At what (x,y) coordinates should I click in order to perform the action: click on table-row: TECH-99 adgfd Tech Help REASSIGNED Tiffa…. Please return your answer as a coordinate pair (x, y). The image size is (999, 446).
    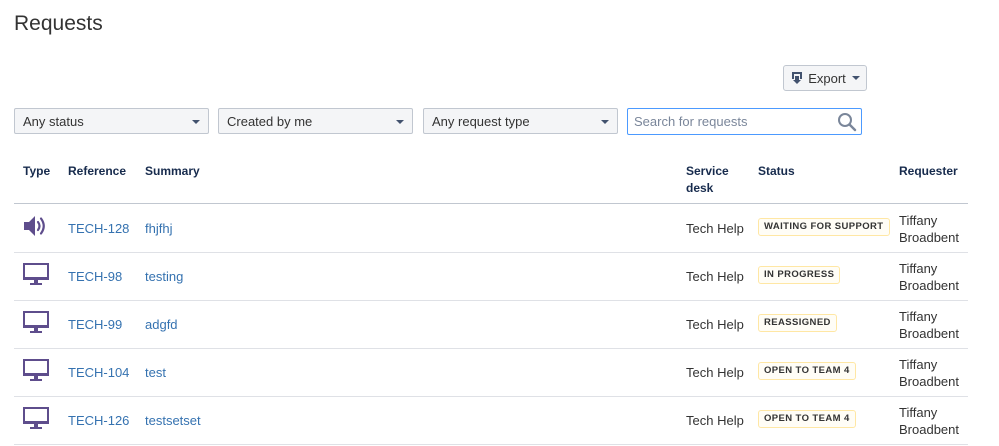
    Looking at the image, I should click on (491, 324).